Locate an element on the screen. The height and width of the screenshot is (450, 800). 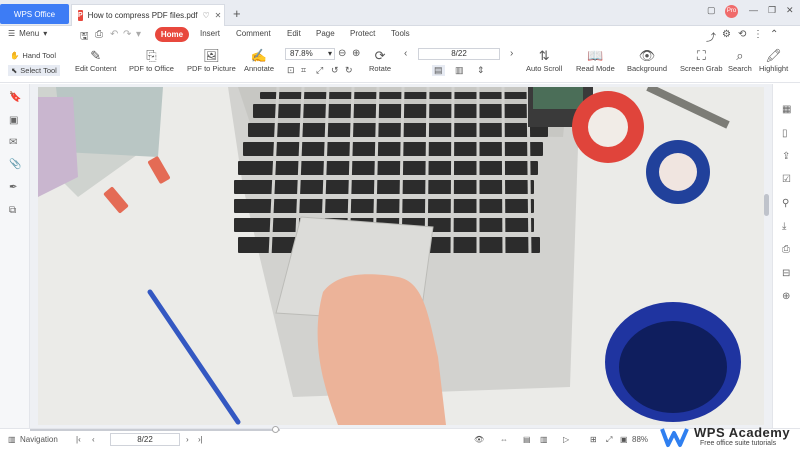
eye-status-icon: 👁 is located at coordinates (479, 439).